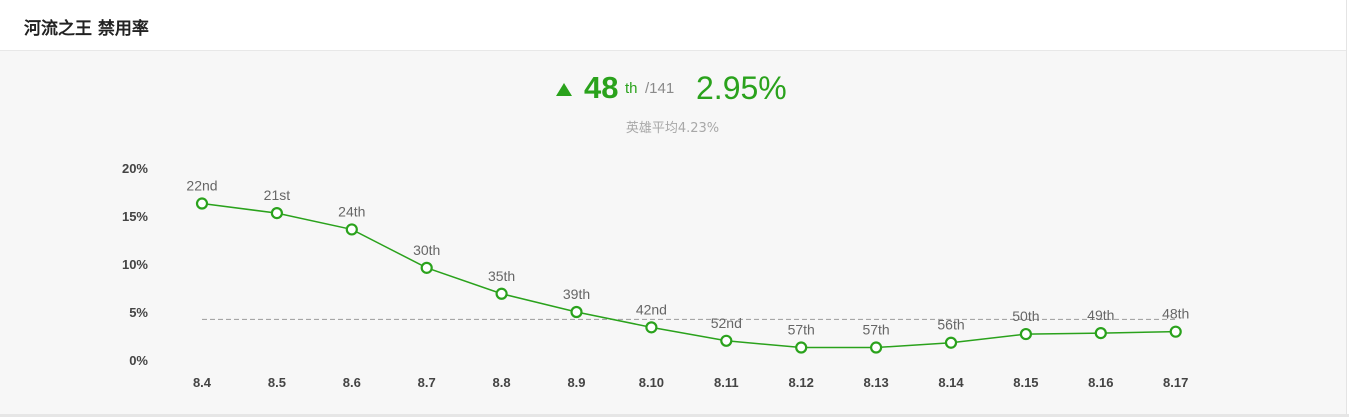  I want to click on x-tick-label: 8.13, so click(875, 382).